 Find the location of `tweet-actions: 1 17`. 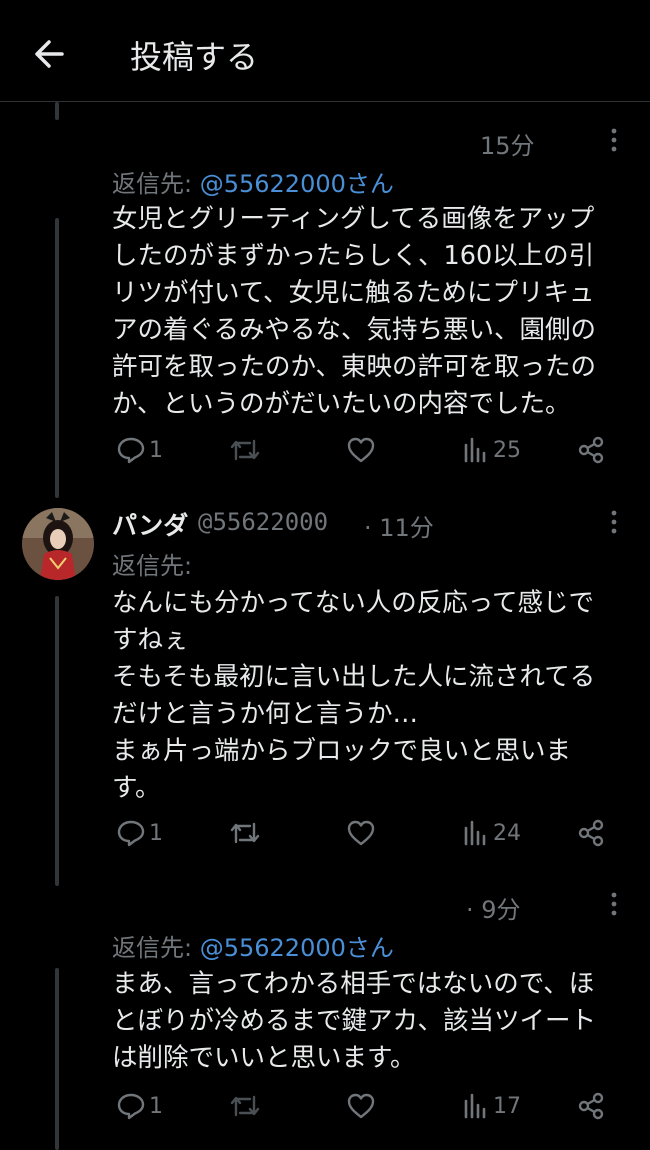

tweet-actions: 1 17 is located at coordinates (367, 1108).